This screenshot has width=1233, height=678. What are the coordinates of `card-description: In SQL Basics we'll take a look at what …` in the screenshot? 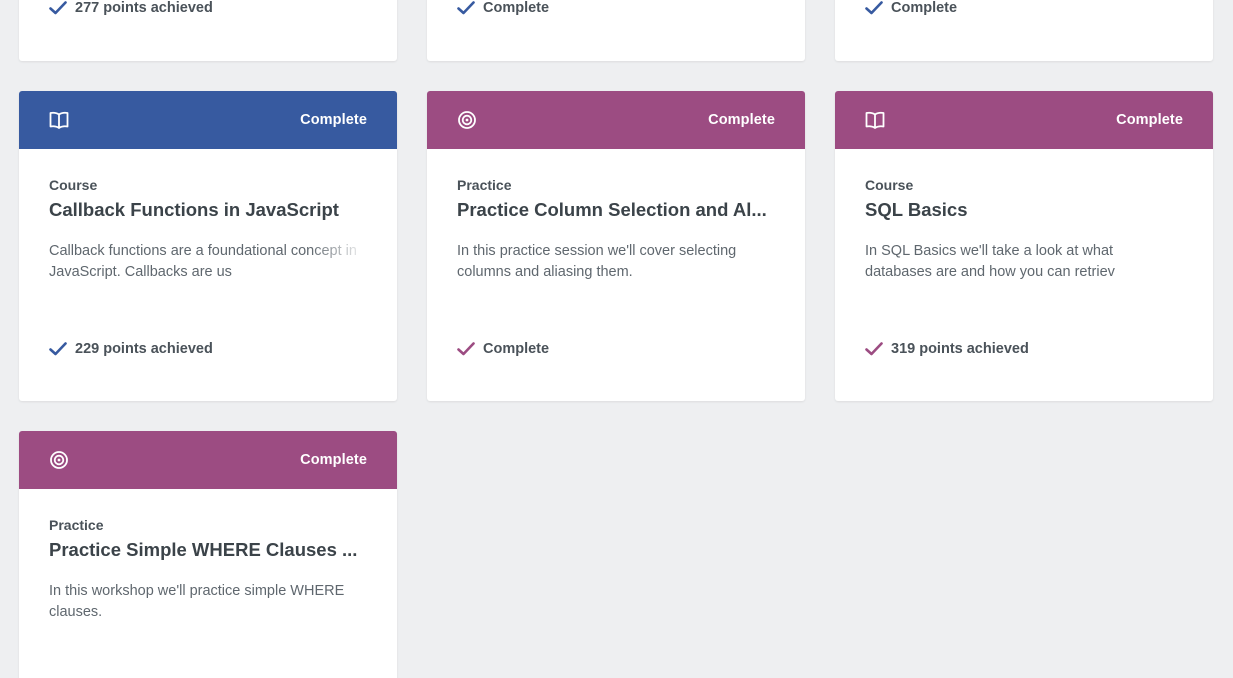 It's located at (990, 261).